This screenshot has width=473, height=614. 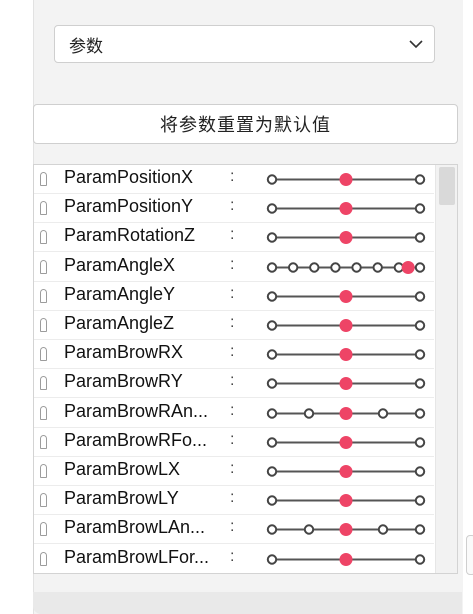 I want to click on param-row: ParamPositionX:, so click(x=234, y=179).